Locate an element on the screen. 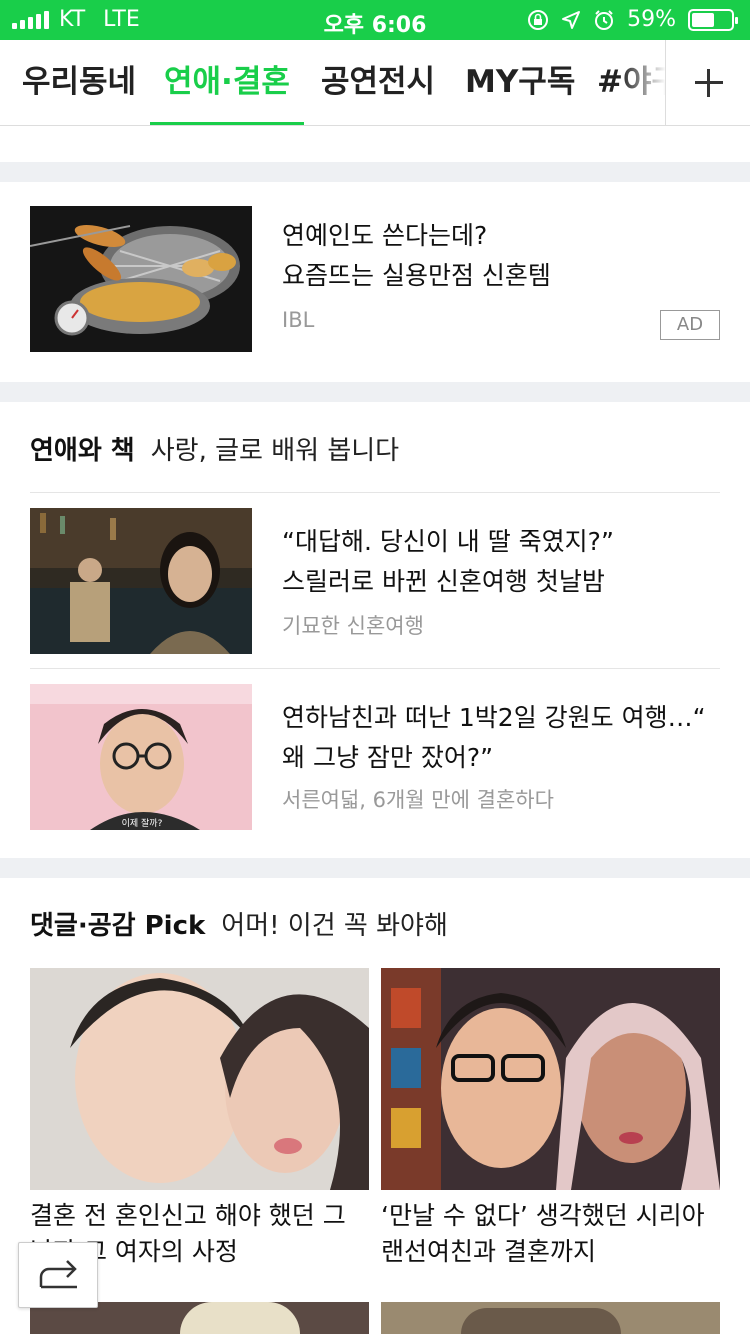 Image resolution: width=750 pixels, height=1334 pixels. alarm-icon is located at coordinates (604, 19).